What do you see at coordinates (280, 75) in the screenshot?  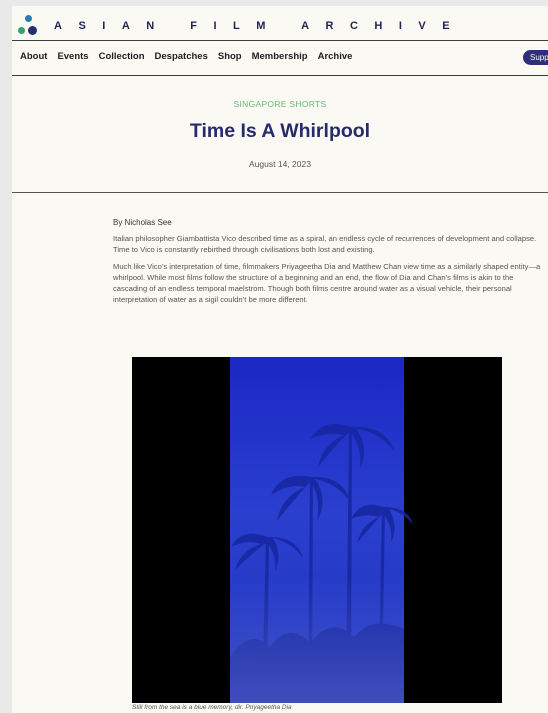 I see `nav-divider` at bounding box center [280, 75].